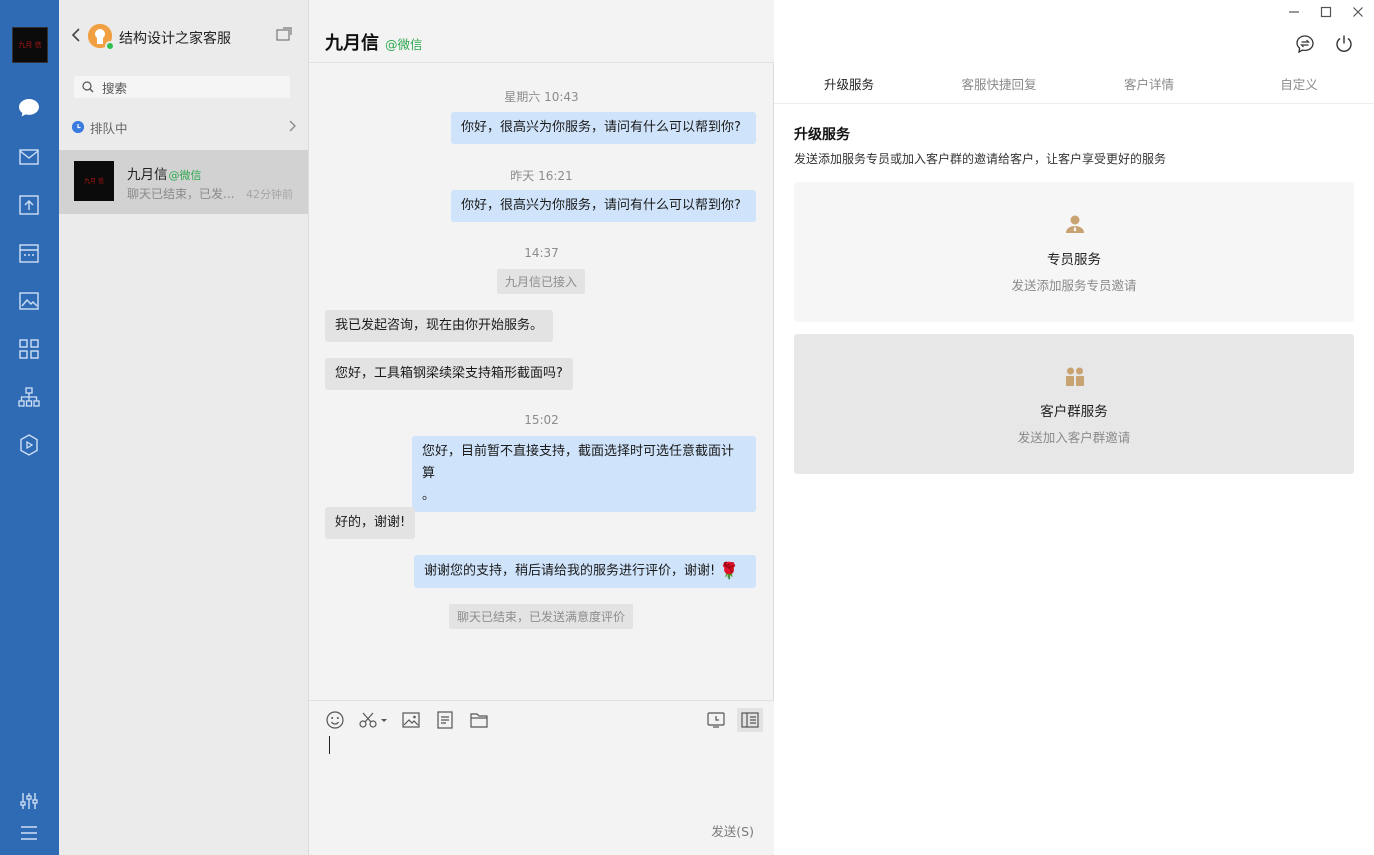 The height and width of the screenshot is (855, 1374). What do you see at coordinates (1149, 83) in the screenshot?
I see `tab-customer-details: 客户详情` at bounding box center [1149, 83].